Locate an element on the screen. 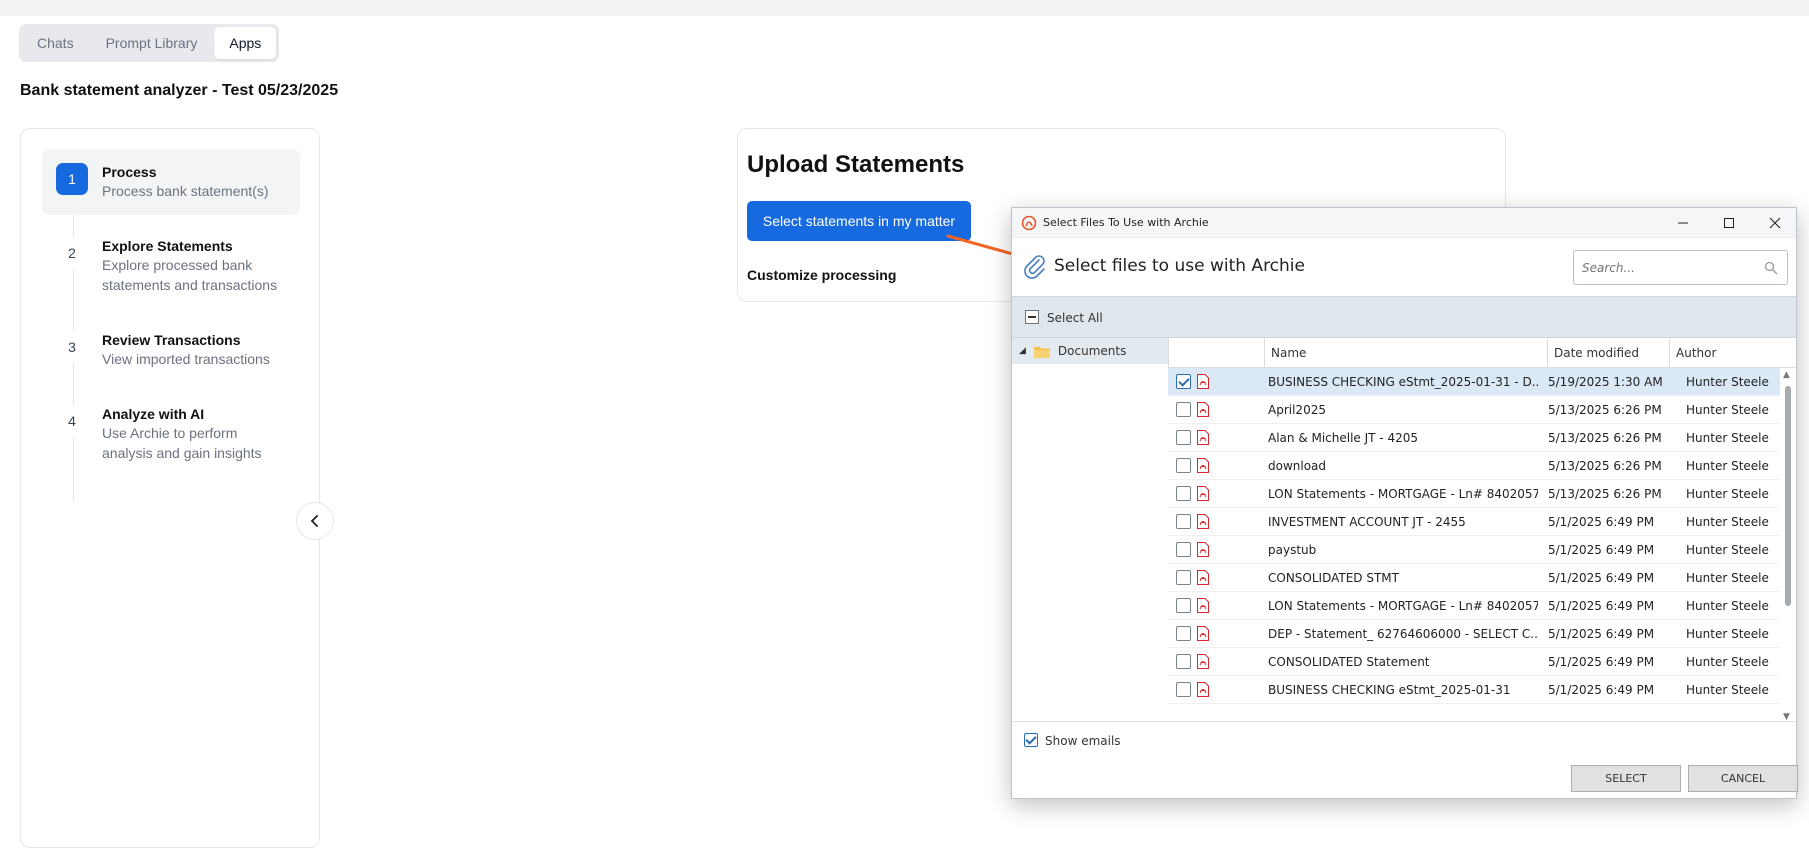  close-button is located at coordinates (1775, 223).